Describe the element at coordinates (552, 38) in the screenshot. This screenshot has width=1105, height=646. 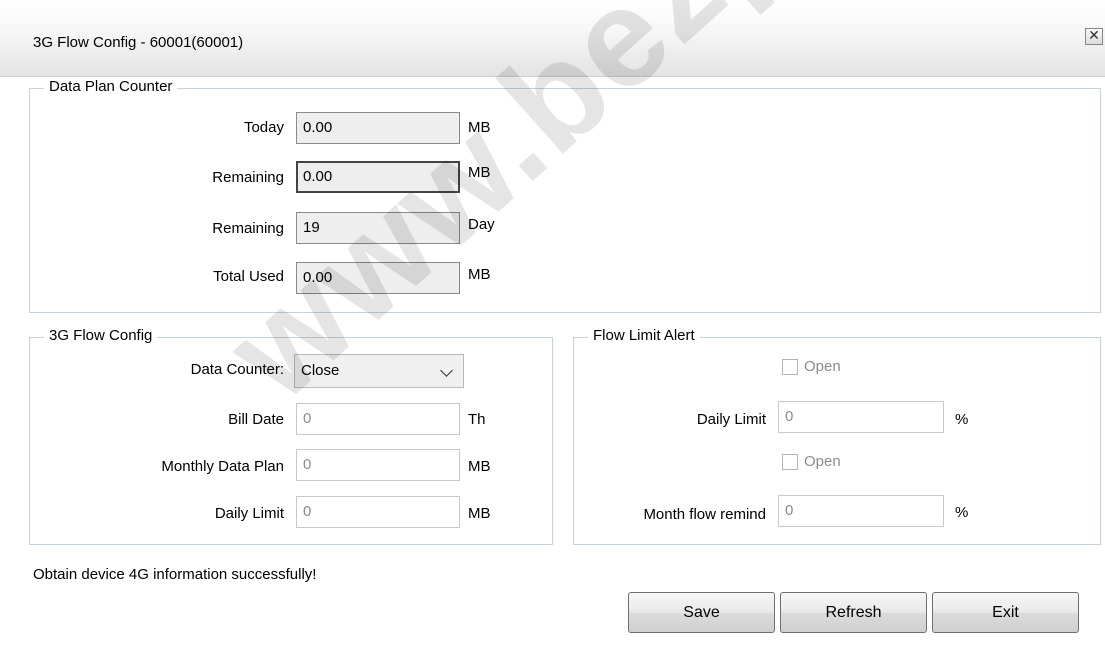
I see `title-bar: 3G Flow Config - 60001(60001) ✕` at that location.